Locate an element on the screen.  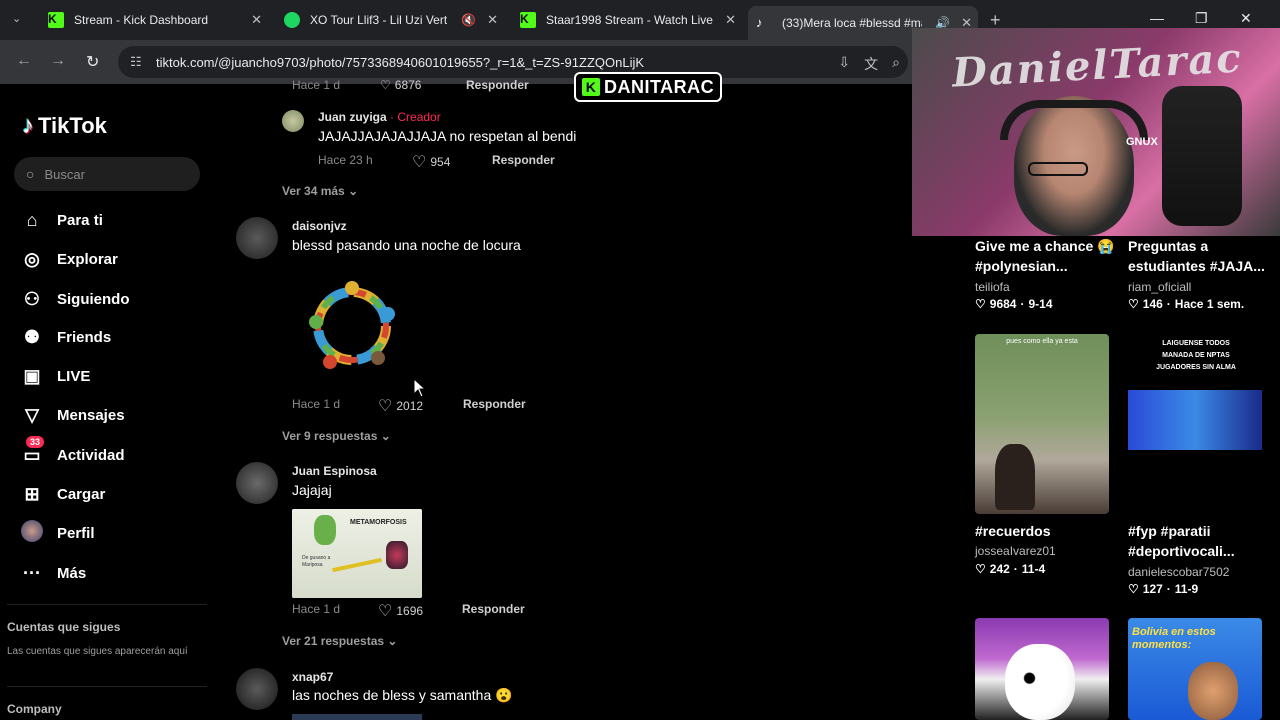
tab-title: (33)Mera loca #blessd #ma is located at coordinates (852, 23).